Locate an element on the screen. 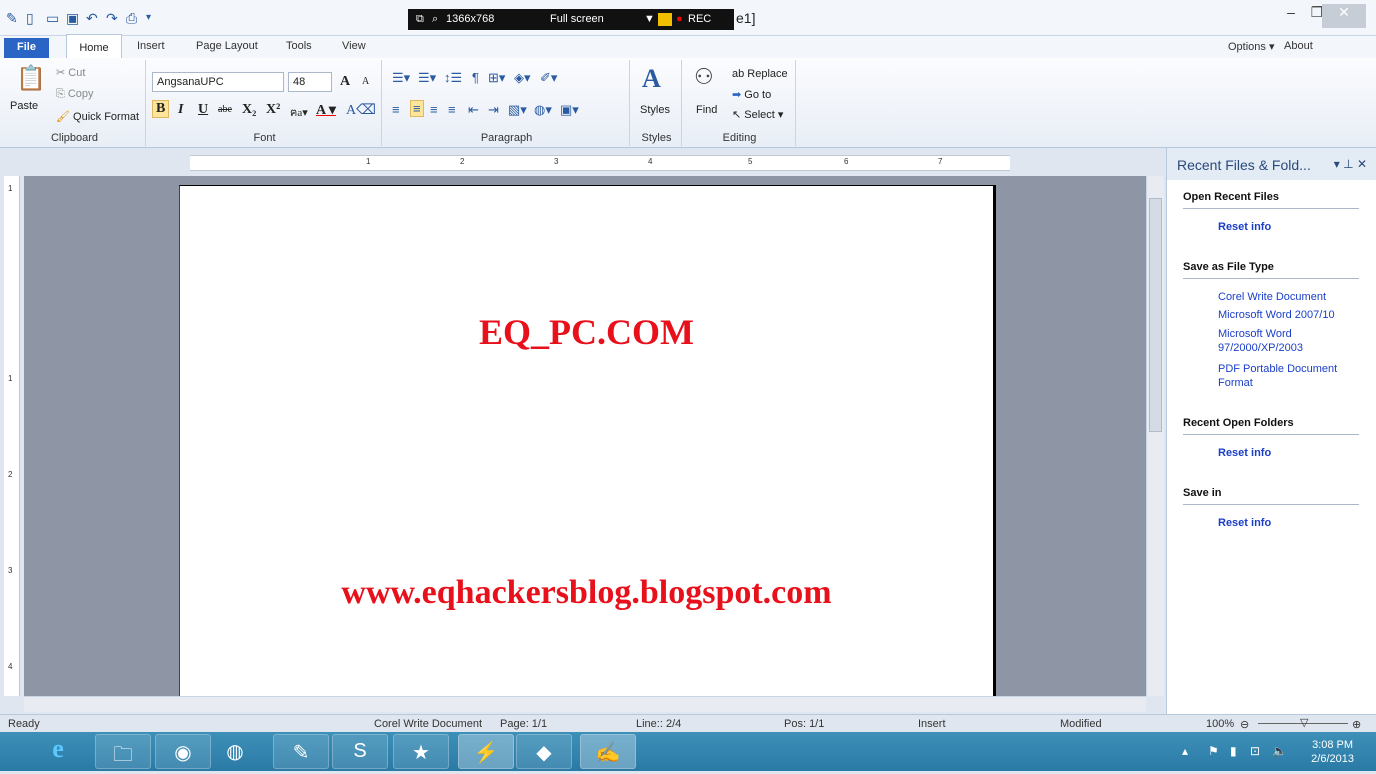  recorder-zoom-icon: ⌕ is located at coordinates (435, 19).